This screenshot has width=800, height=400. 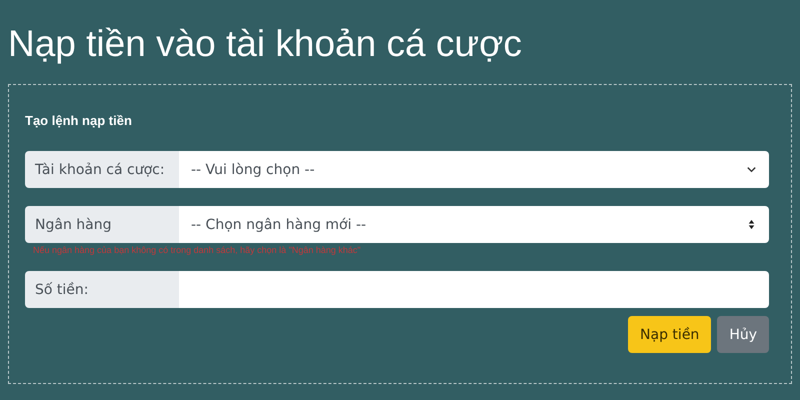 What do you see at coordinates (197, 250) in the screenshot?
I see `hint-text: Nếu ngân hàng của bạn không có trong danh sách, hãy chọn là "Ngân hàng khác"` at bounding box center [197, 250].